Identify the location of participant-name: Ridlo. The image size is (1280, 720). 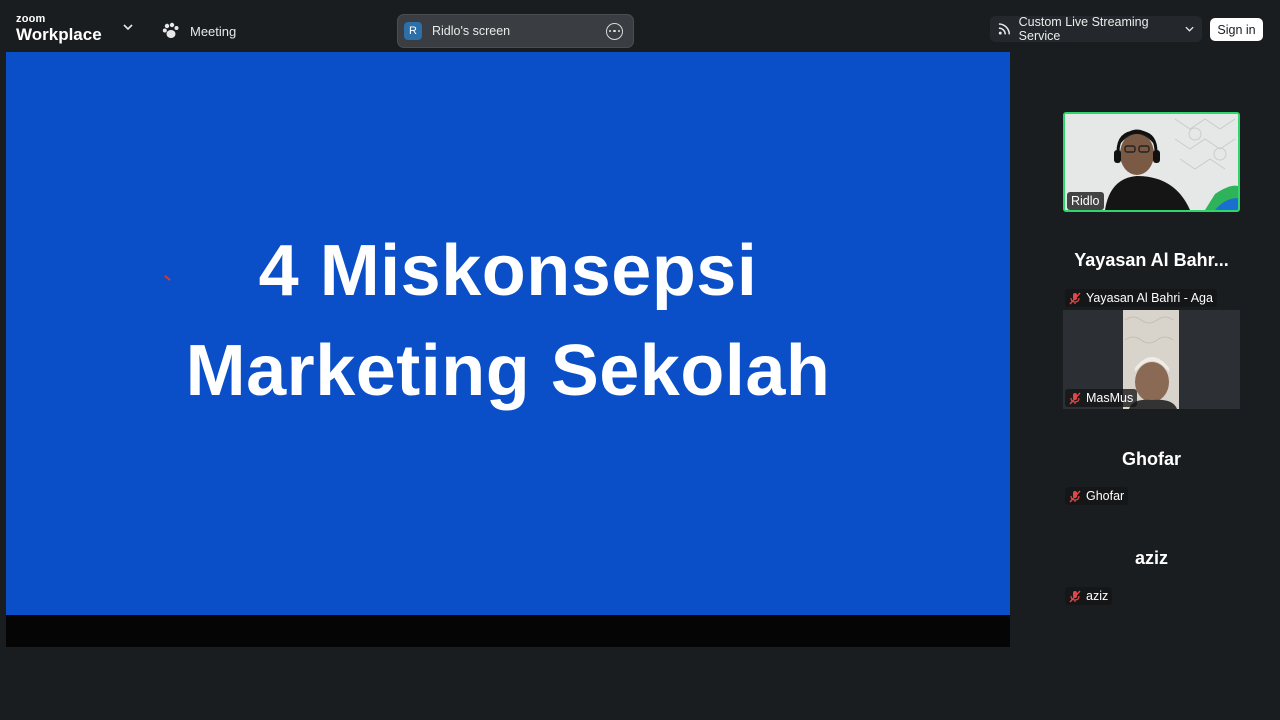
(1085, 201).